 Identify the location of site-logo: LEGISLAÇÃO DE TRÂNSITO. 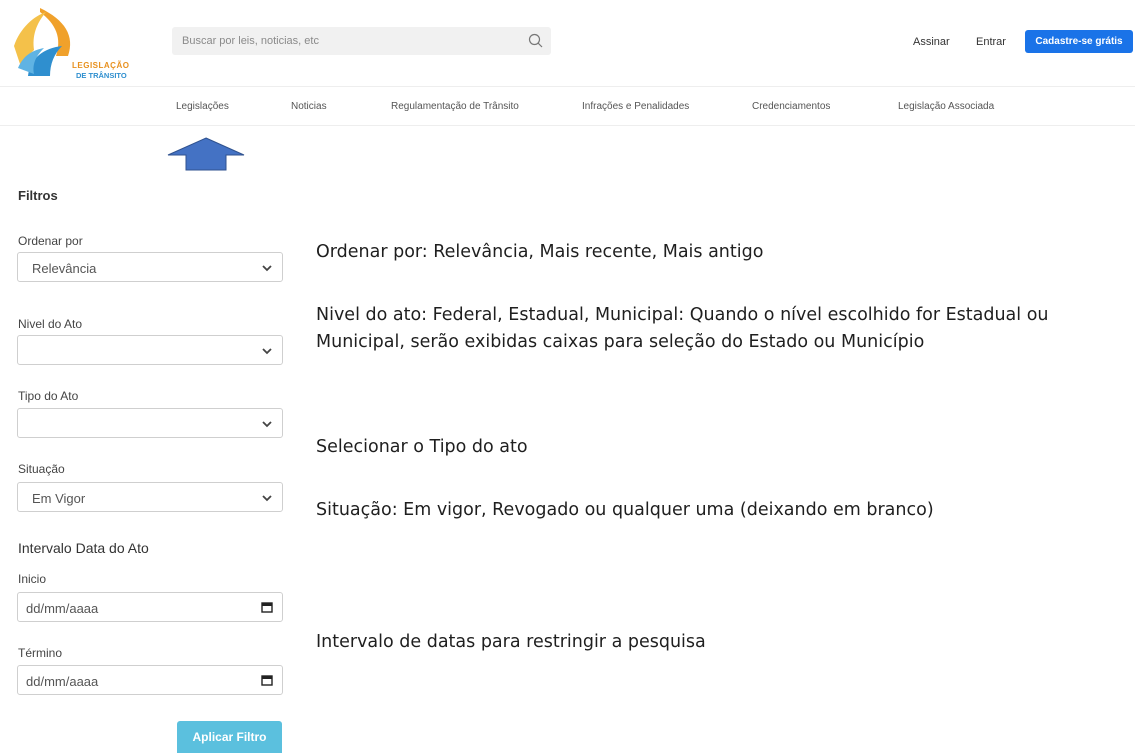
(75, 44).